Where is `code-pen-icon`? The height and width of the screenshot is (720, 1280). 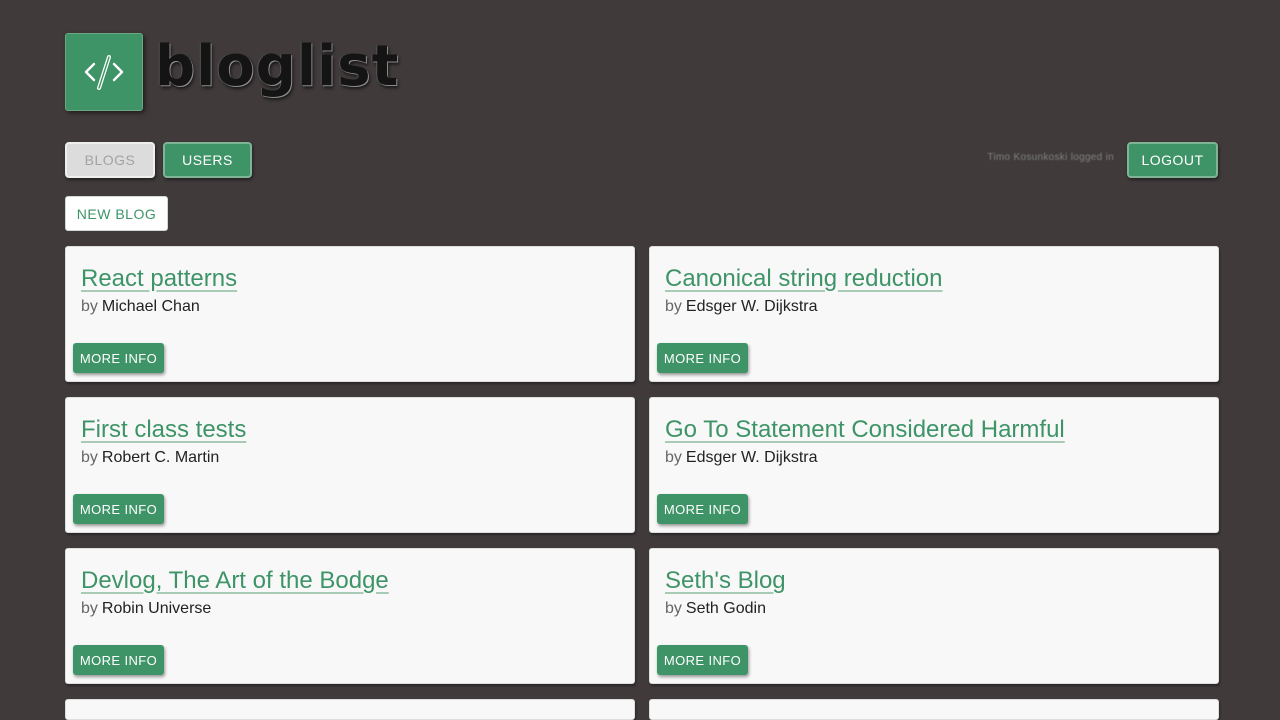
code-pen-icon is located at coordinates (104, 72).